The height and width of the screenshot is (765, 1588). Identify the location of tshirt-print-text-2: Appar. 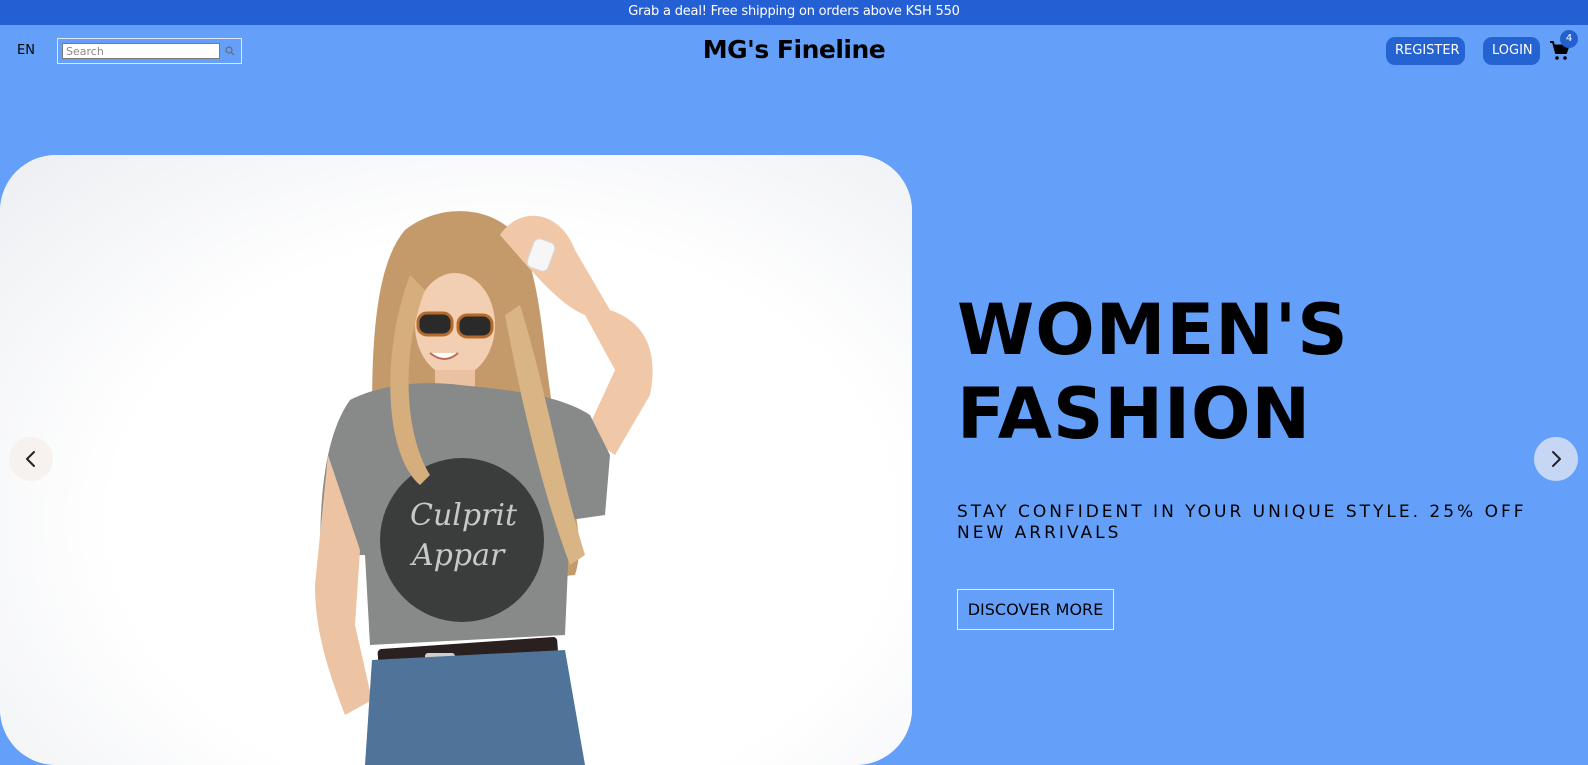
(457, 555).